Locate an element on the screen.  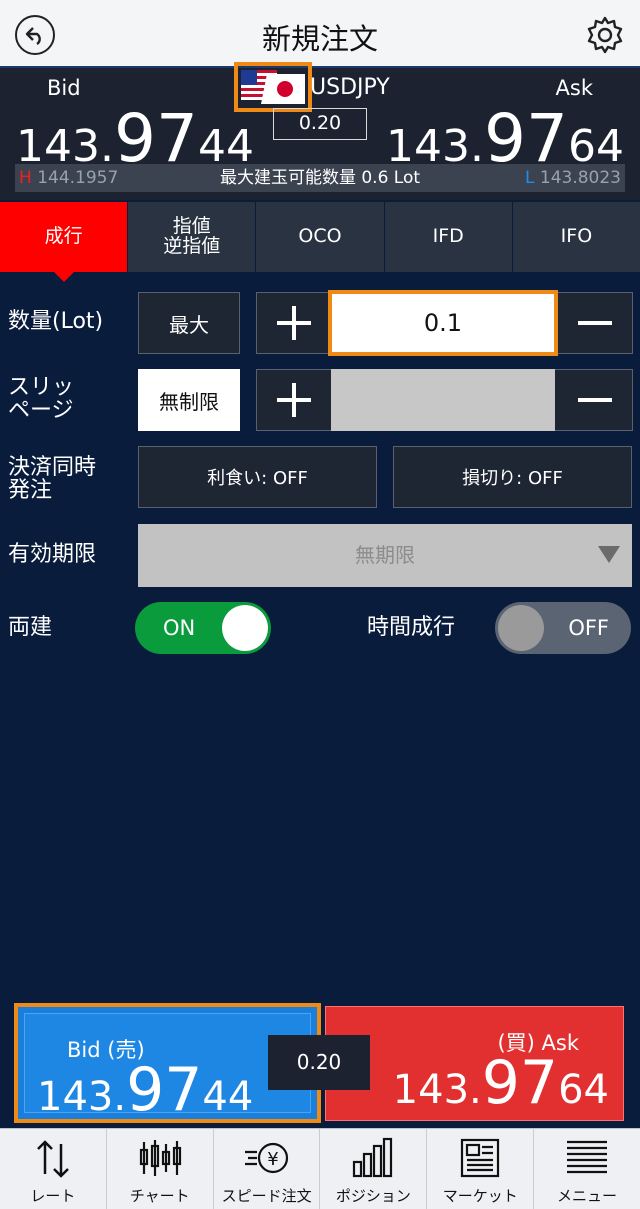
hedge-toggle-state: ON is located at coordinates (179, 628).